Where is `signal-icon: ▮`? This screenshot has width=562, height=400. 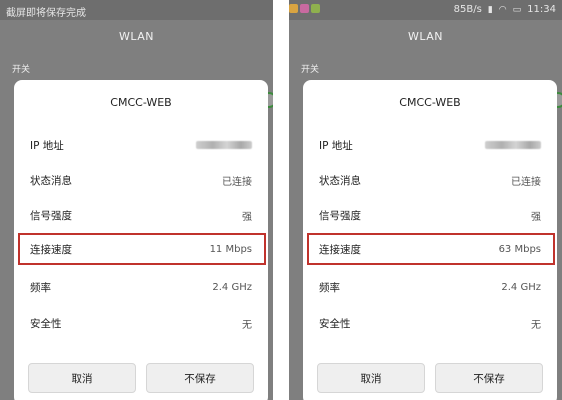
signal-icon: ▮ is located at coordinates (490, 9).